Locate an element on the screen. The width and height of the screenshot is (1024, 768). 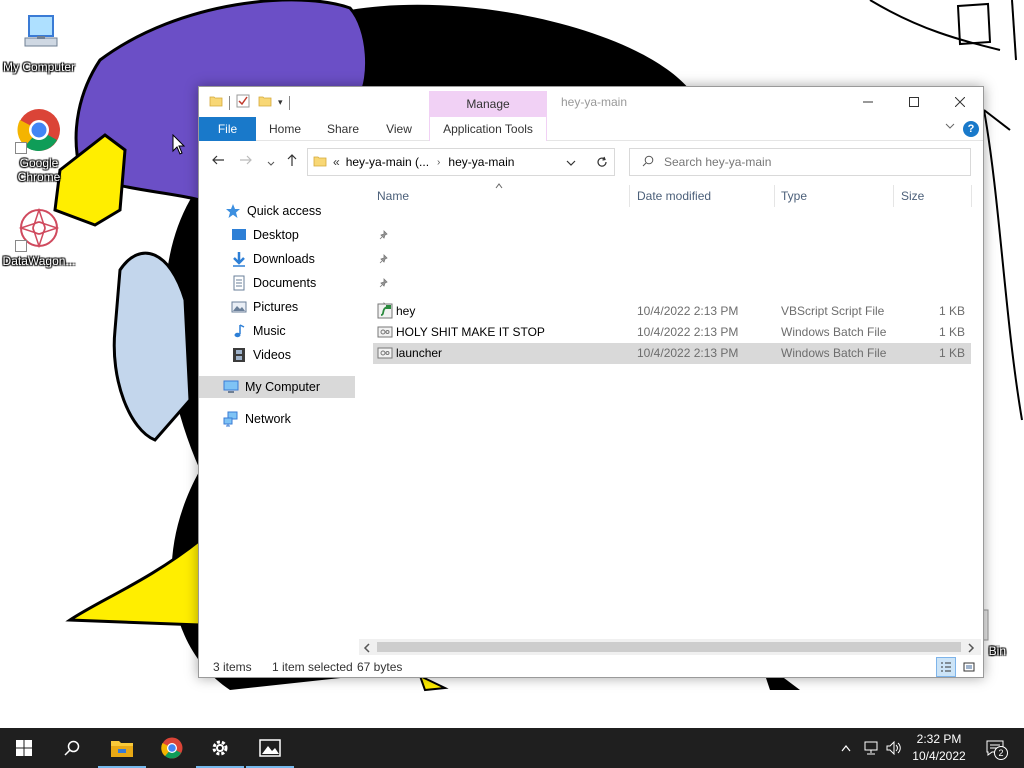
chrome-icon is located at coordinates (172, 748).